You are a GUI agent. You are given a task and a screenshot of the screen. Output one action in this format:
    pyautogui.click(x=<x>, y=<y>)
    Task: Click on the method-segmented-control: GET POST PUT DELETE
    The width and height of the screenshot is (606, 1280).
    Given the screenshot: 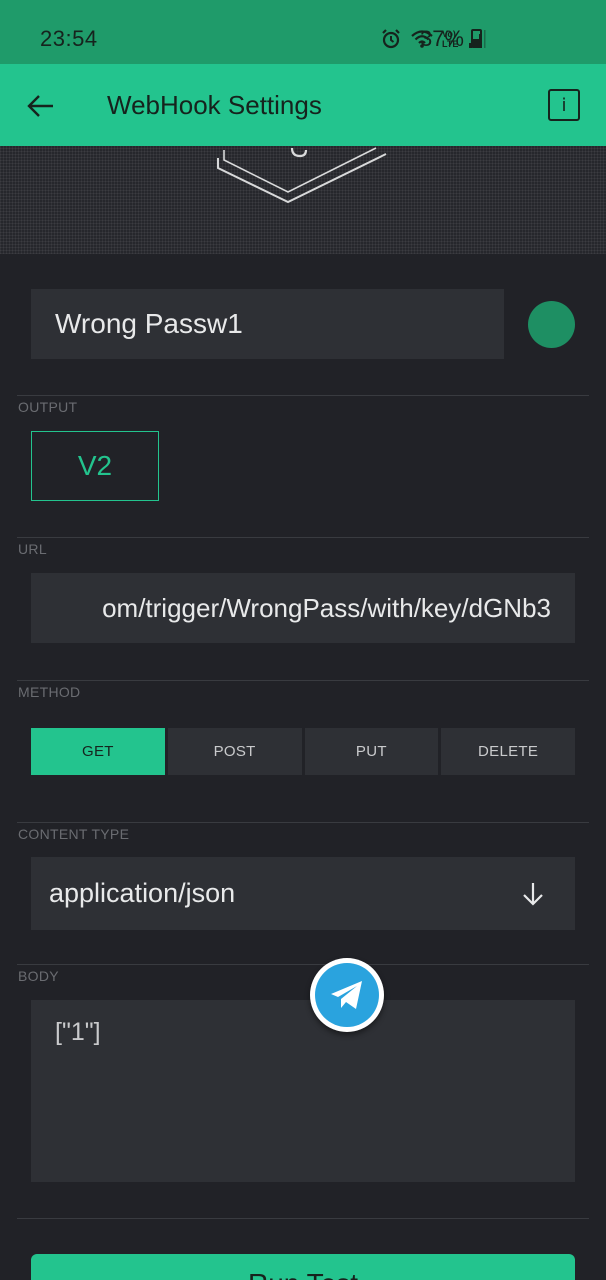 What is the action you would take?
    pyautogui.click(x=303, y=751)
    